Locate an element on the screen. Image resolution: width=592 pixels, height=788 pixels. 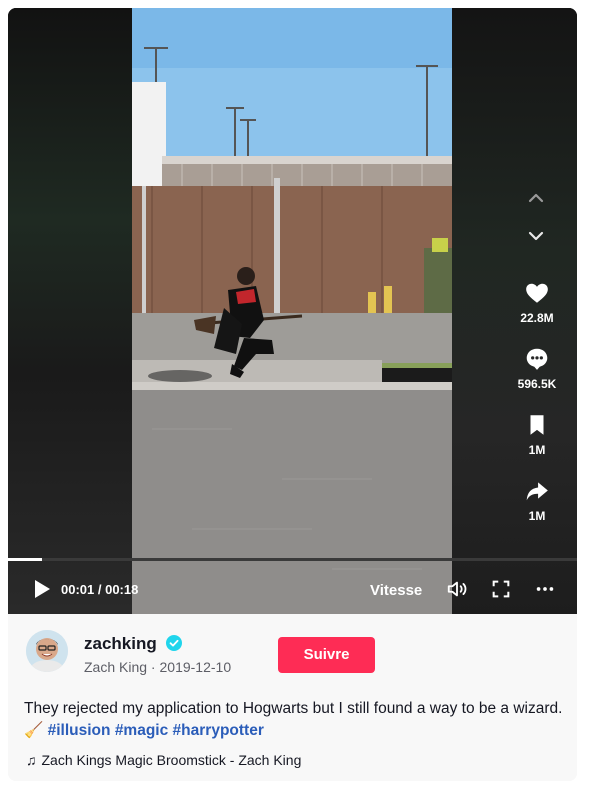
share-count: 1M is located at coordinates (537, 516).